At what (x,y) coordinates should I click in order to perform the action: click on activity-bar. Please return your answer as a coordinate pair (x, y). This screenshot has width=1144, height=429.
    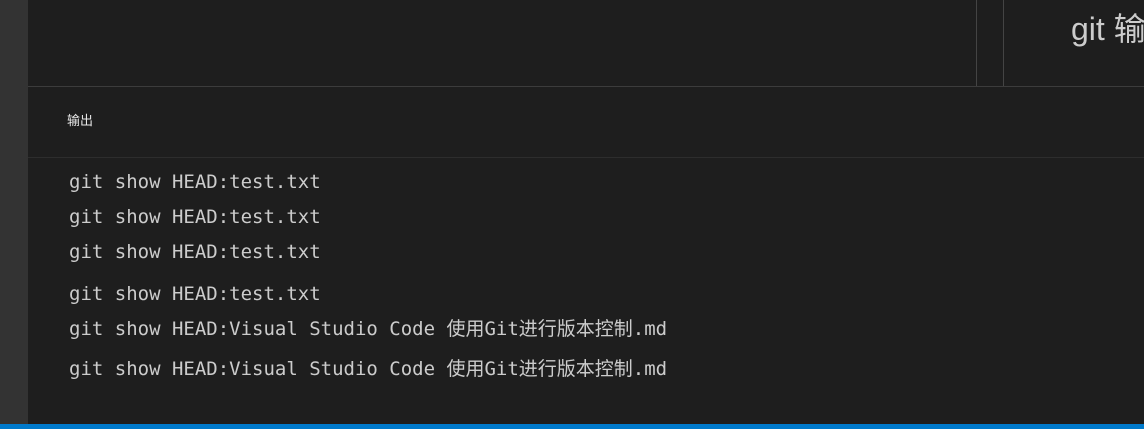
    Looking at the image, I should click on (14, 212).